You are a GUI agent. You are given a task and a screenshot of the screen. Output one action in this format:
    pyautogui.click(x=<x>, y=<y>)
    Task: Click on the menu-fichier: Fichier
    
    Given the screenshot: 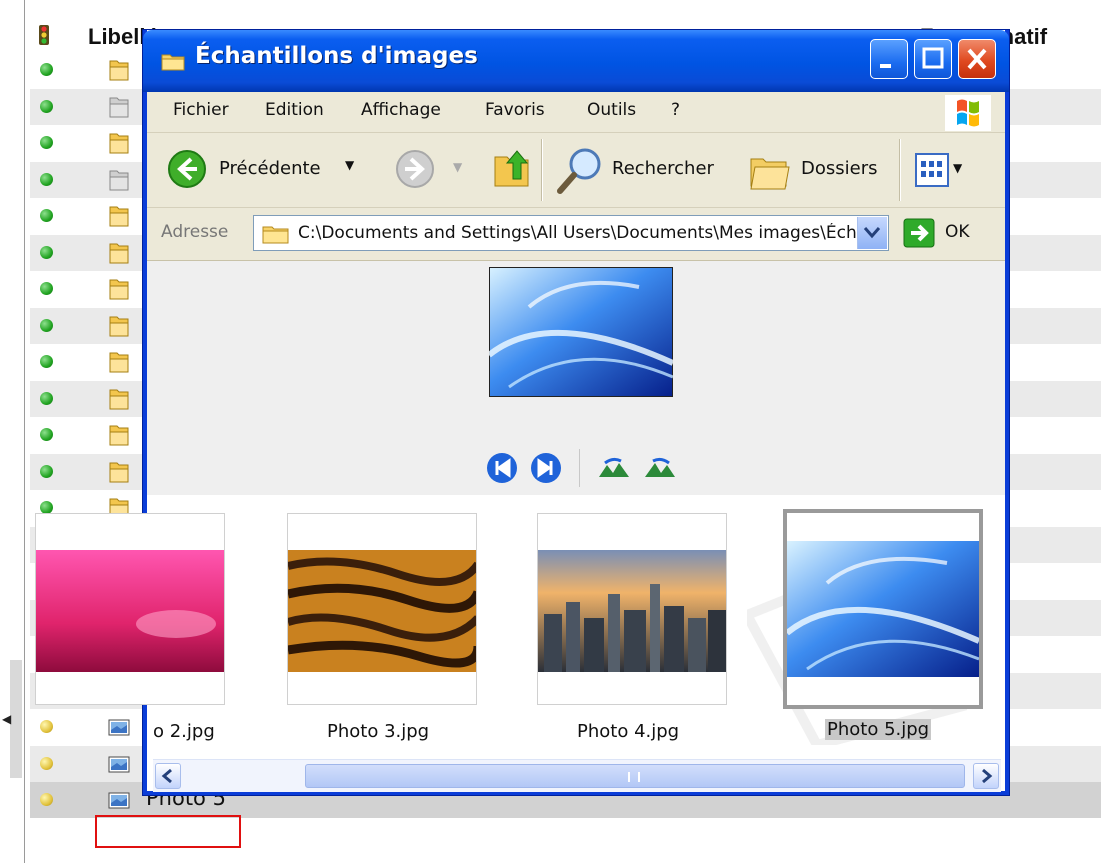 What is the action you would take?
    pyautogui.click(x=201, y=110)
    